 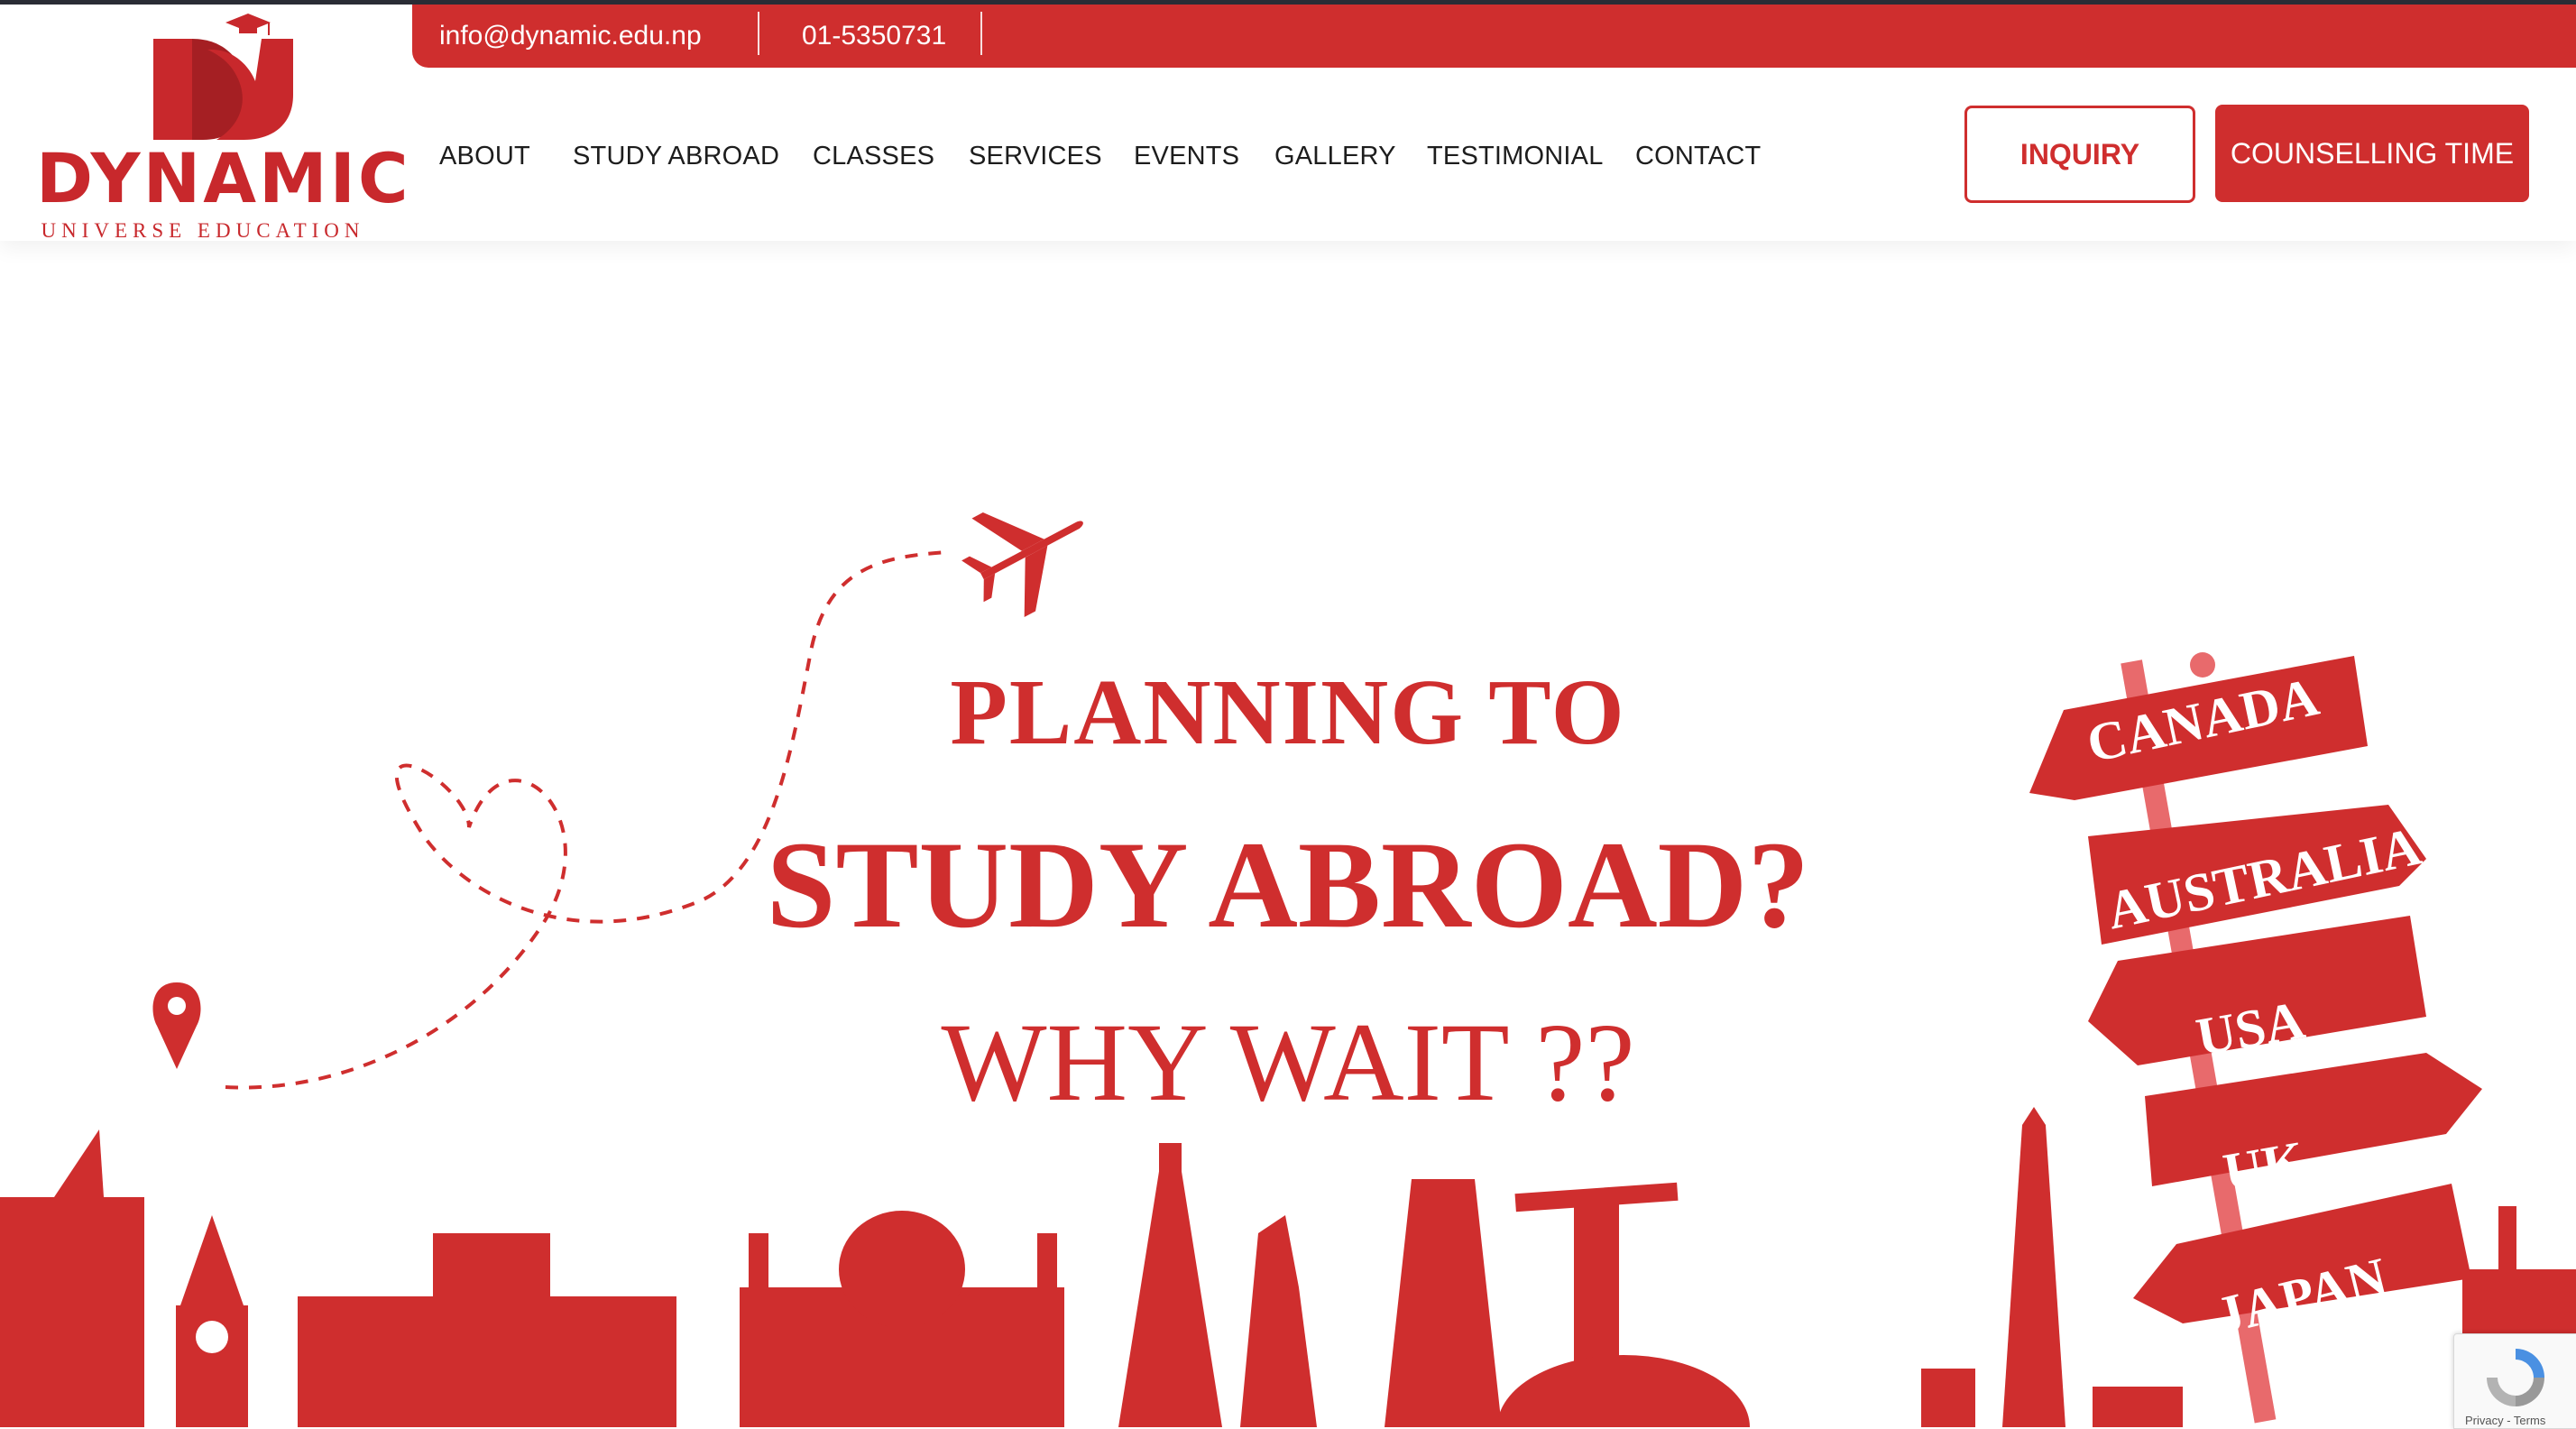 What do you see at coordinates (203, 230) in the screenshot?
I see `logo-tagline: UNIVERSE EDUCATION` at bounding box center [203, 230].